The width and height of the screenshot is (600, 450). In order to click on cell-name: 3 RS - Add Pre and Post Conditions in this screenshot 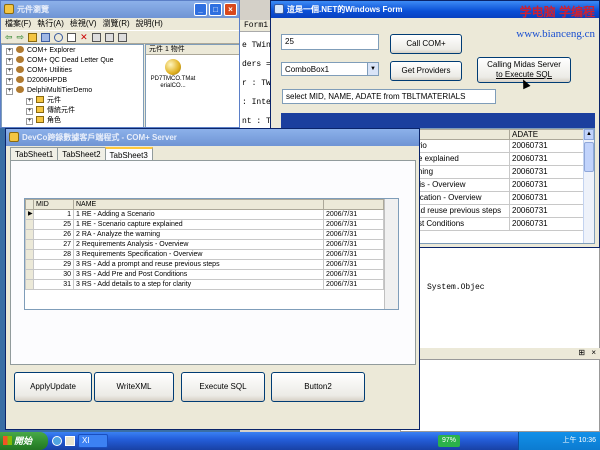, I will do `click(198, 274)`.